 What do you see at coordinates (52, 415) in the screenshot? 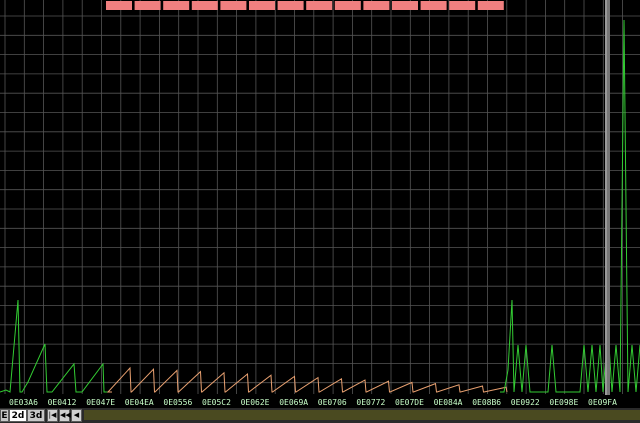
I see `skip-first-icon: |◀` at bounding box center [52, 415].